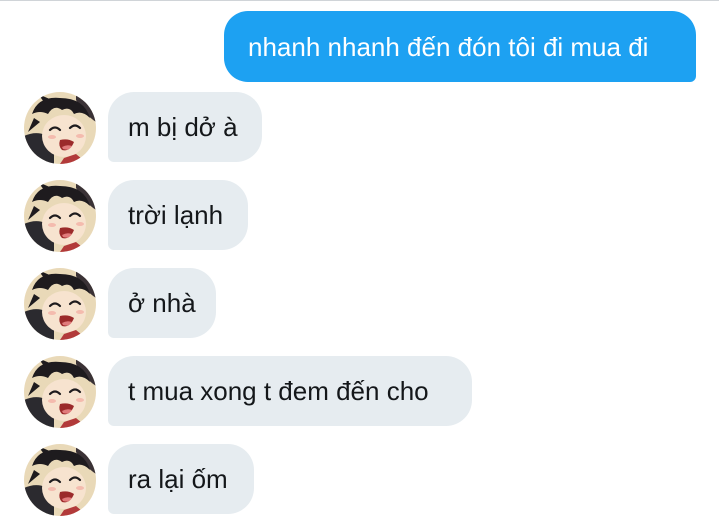 This screenshot has width=719, height=516. Describe the element at coordinates (278, 391) in the screenshot. I see `message-text: t mua xong t đem đến cho` at that location.